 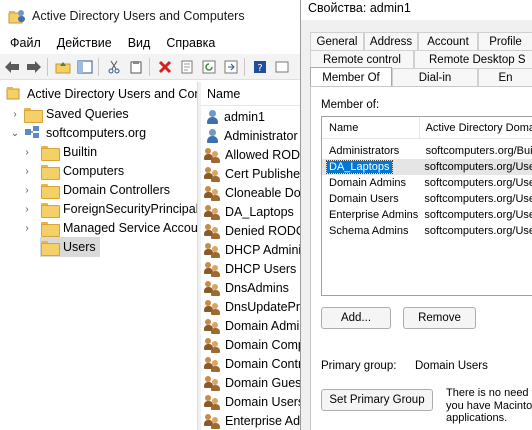 I want to click on list-item-label: DA_Laptops, so click(x=259, y=211).